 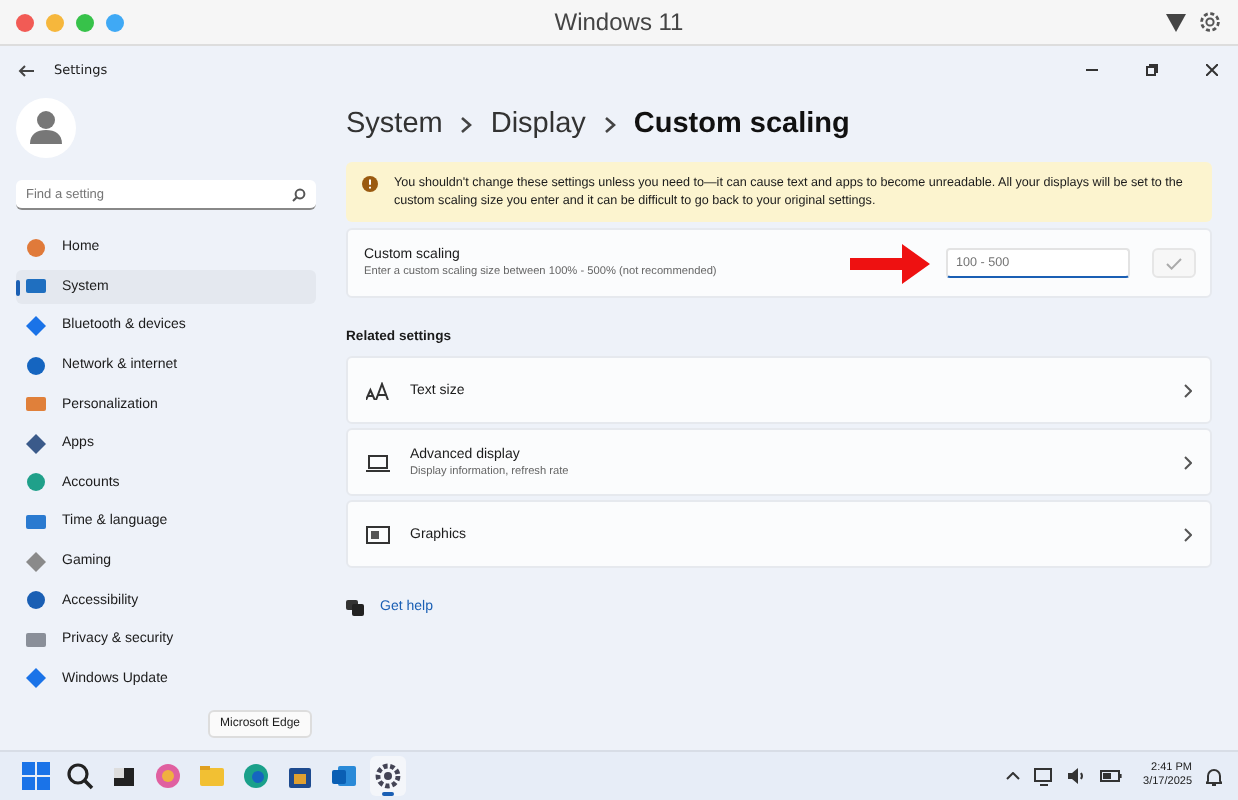 I want to click on graphics-icon, so click(x=378, y=534).